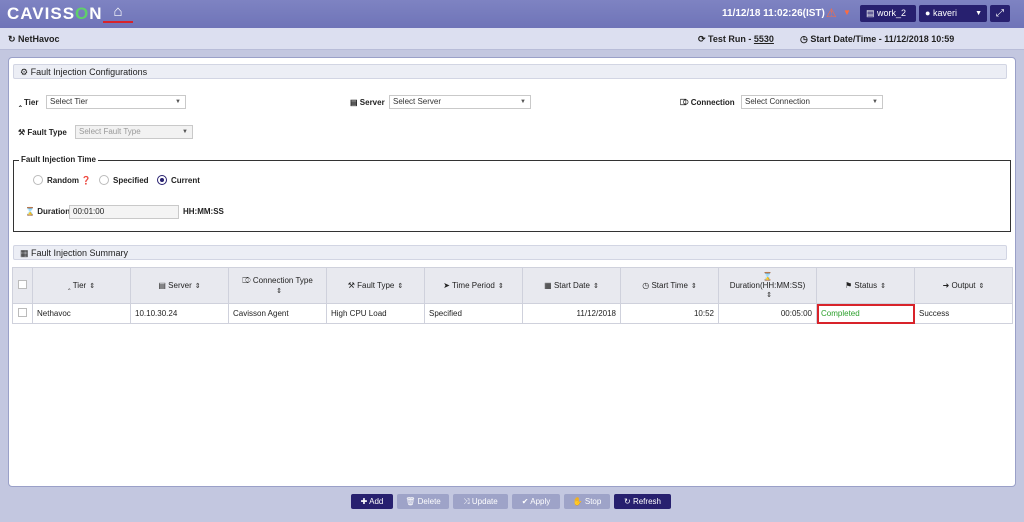 The width and height of the screenshot is (1024, 522). What do you see at coordinates (764, 39) in the screenshot?
I see `test-run-link: 5530` at bounding box center [764, 39].